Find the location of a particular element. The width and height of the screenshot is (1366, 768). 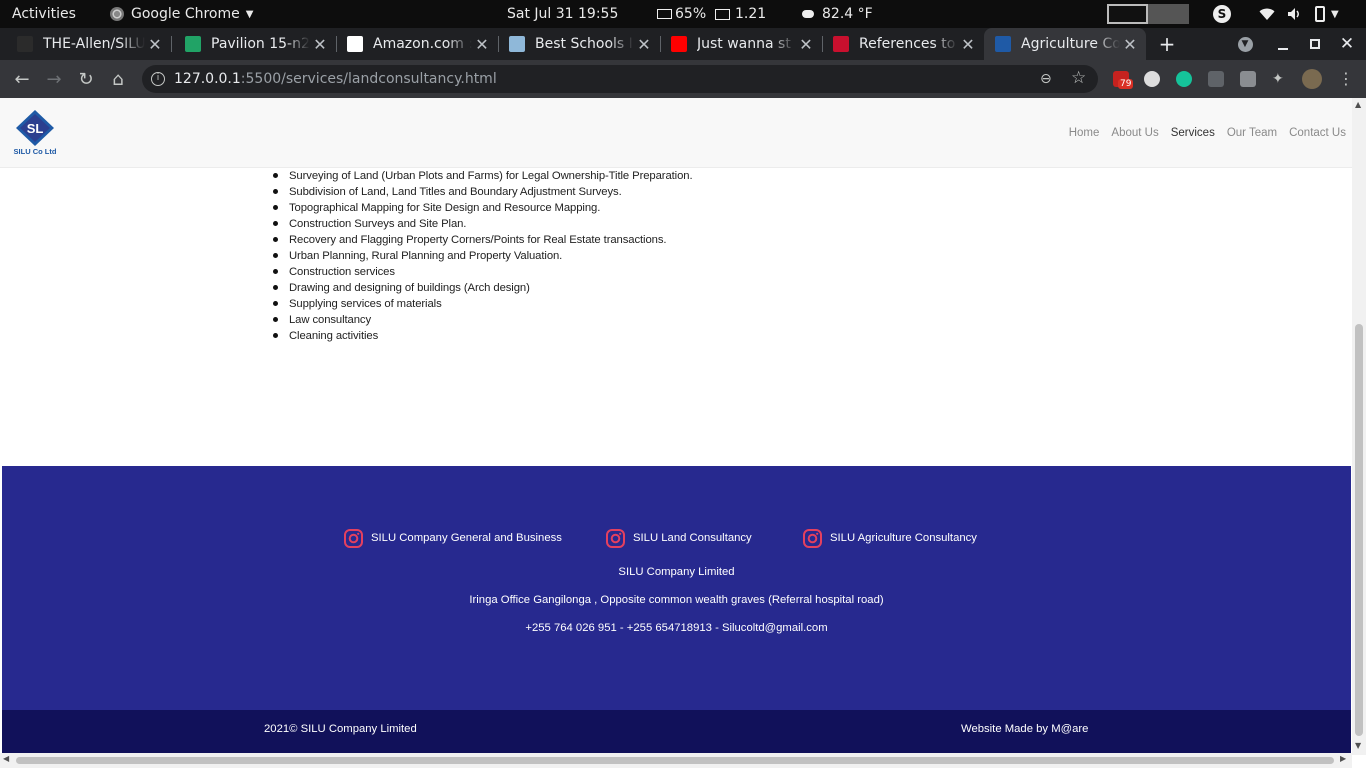

browser-tab: Just wanna st ✕ is located at coordinates (741, 44).